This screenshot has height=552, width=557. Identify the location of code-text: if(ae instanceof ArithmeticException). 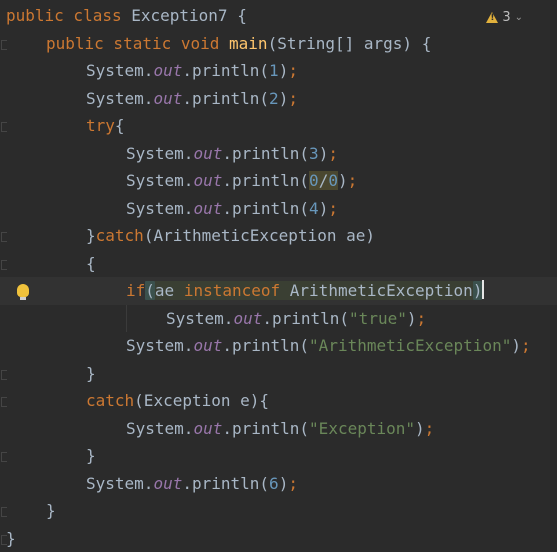
(305, 291).